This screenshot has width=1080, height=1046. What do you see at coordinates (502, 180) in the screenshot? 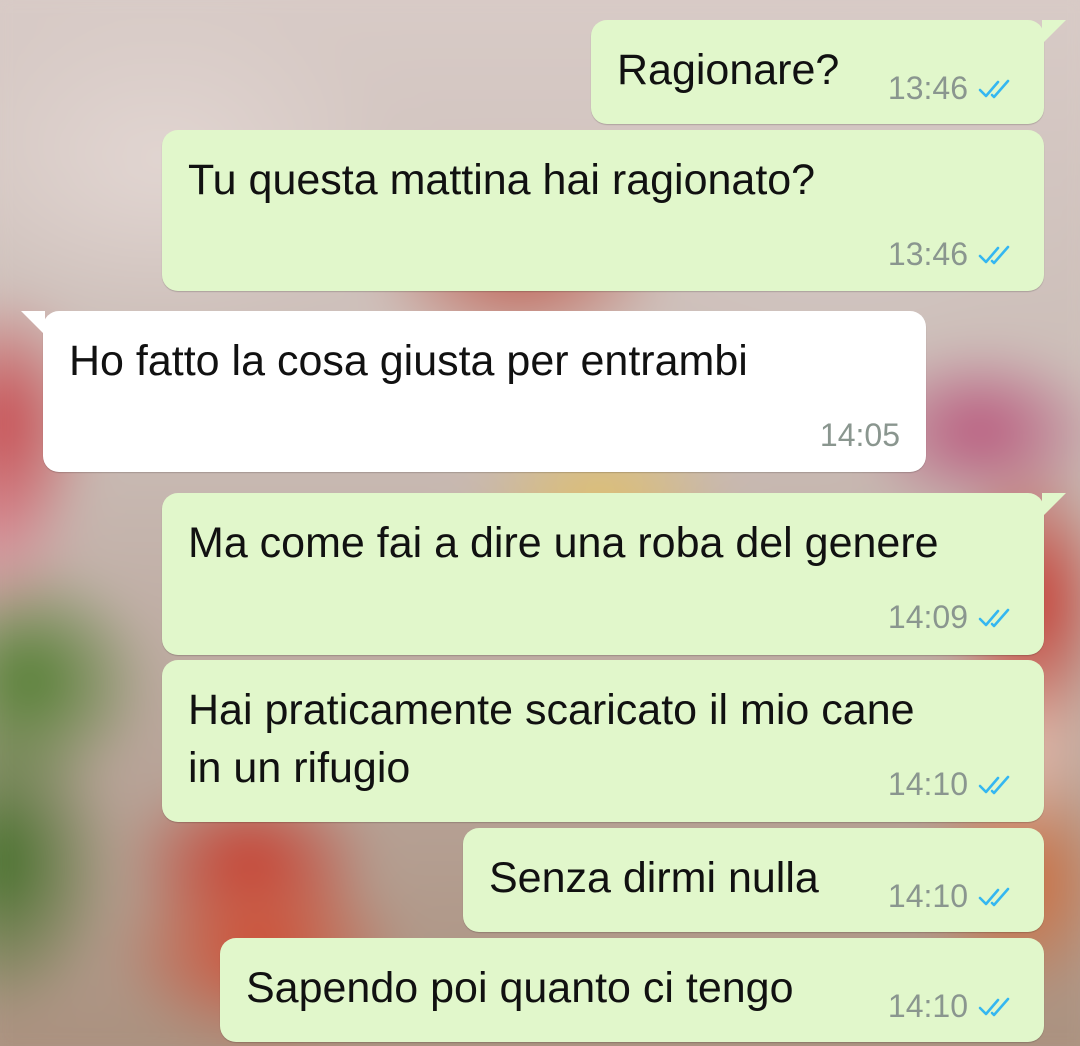
I see `message-text: Tu questa mattina hai ragionato?` at bounding box center [502, 180].